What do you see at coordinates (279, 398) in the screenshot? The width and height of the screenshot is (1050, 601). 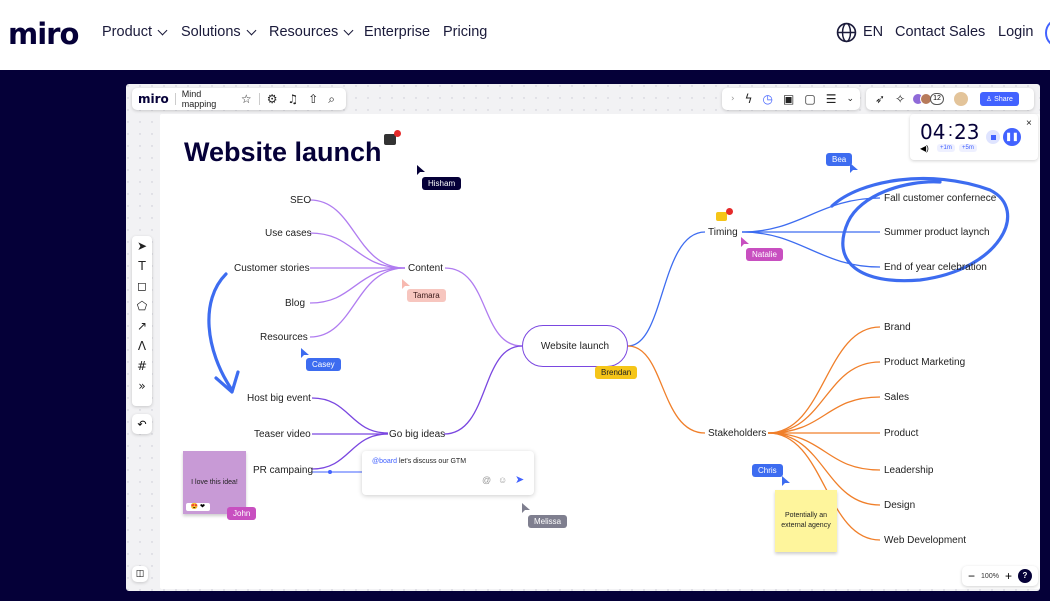 I see `node-host-big-event: Host big event` at bounding box center [279, 398].